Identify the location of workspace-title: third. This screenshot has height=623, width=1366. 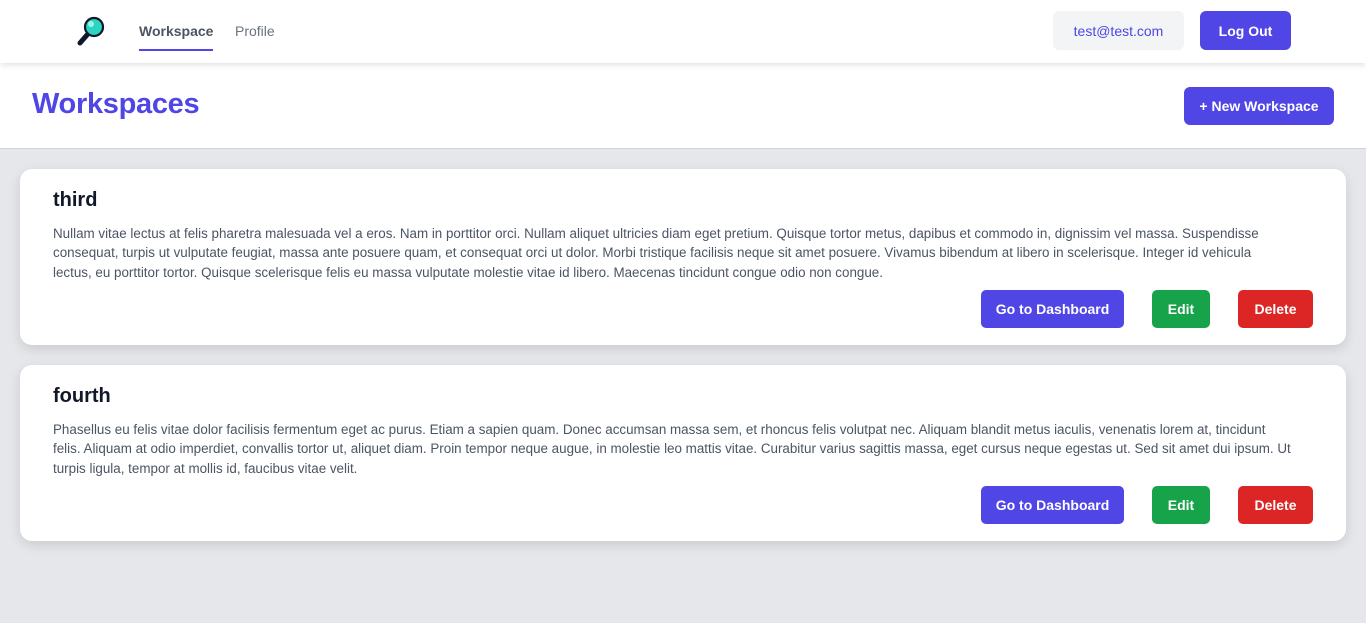
(75, 200).